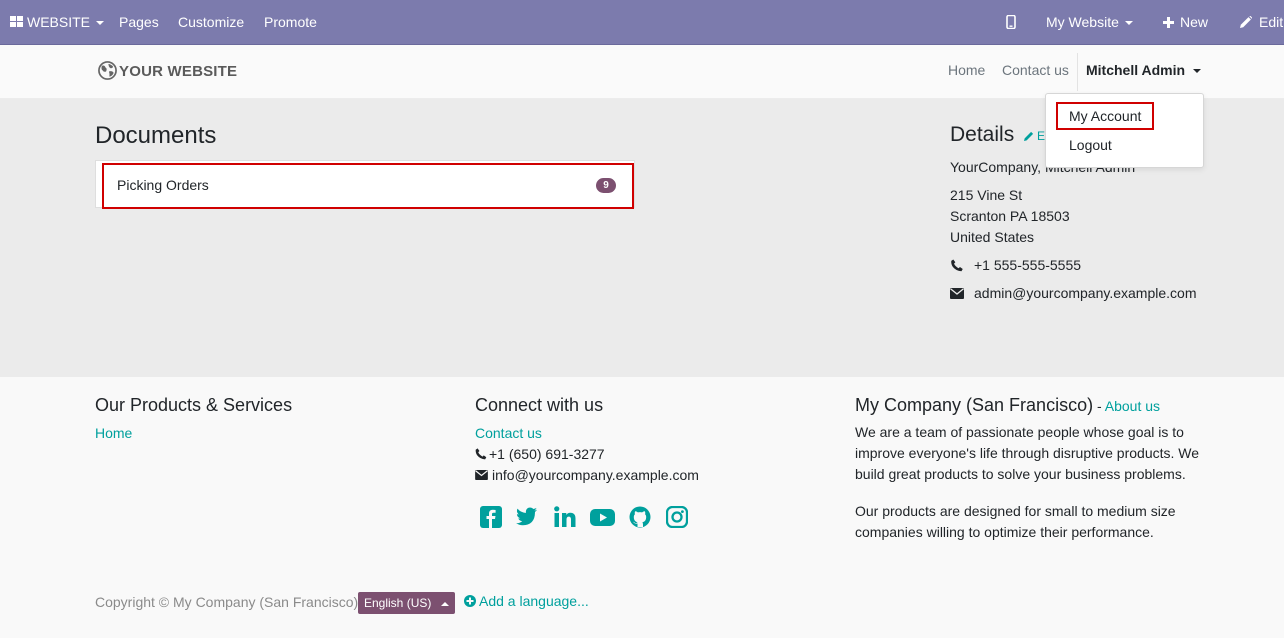  I want to click on footer-contact-link: Contact us, so click(508, 433).